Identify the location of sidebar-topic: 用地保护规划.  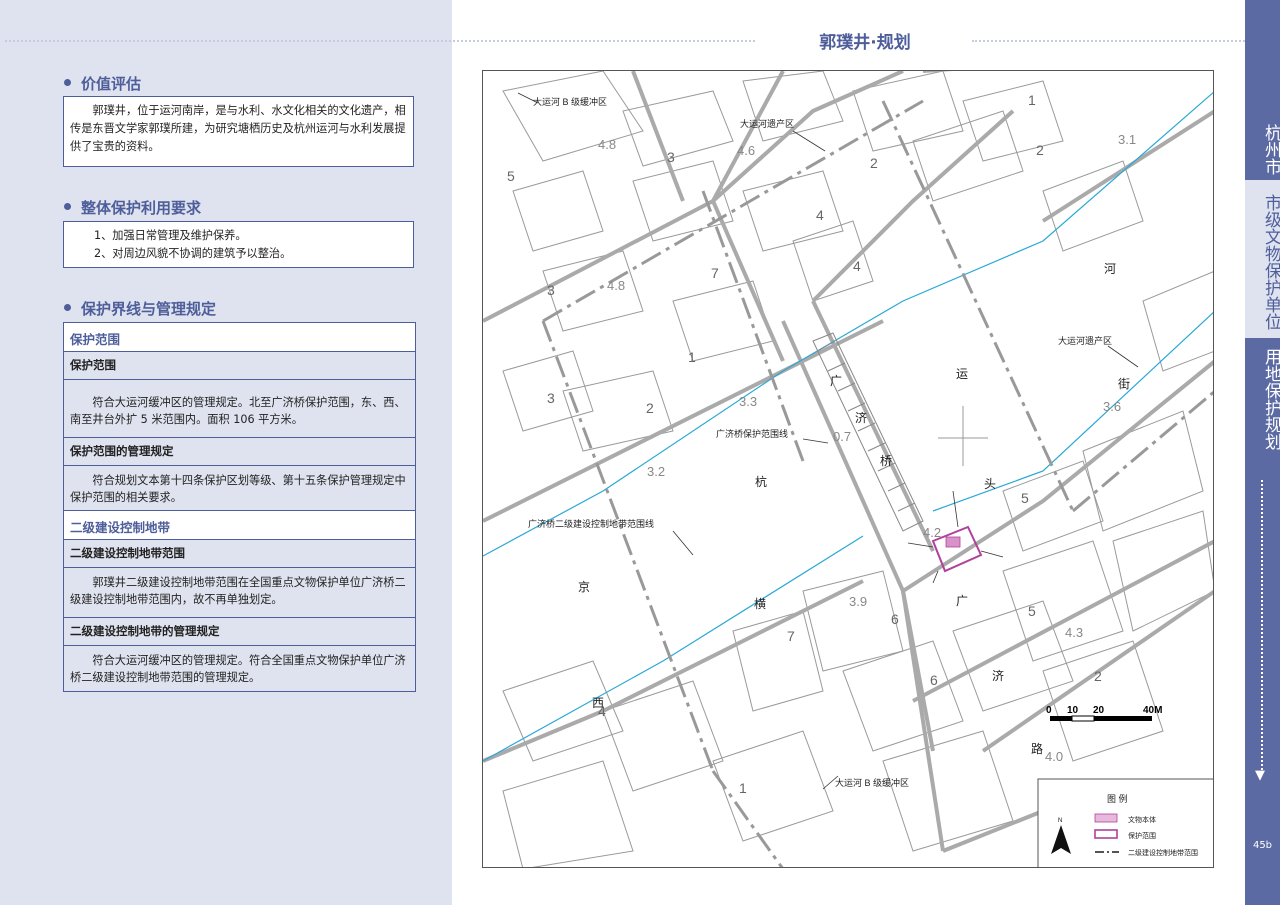
(1270, 399).